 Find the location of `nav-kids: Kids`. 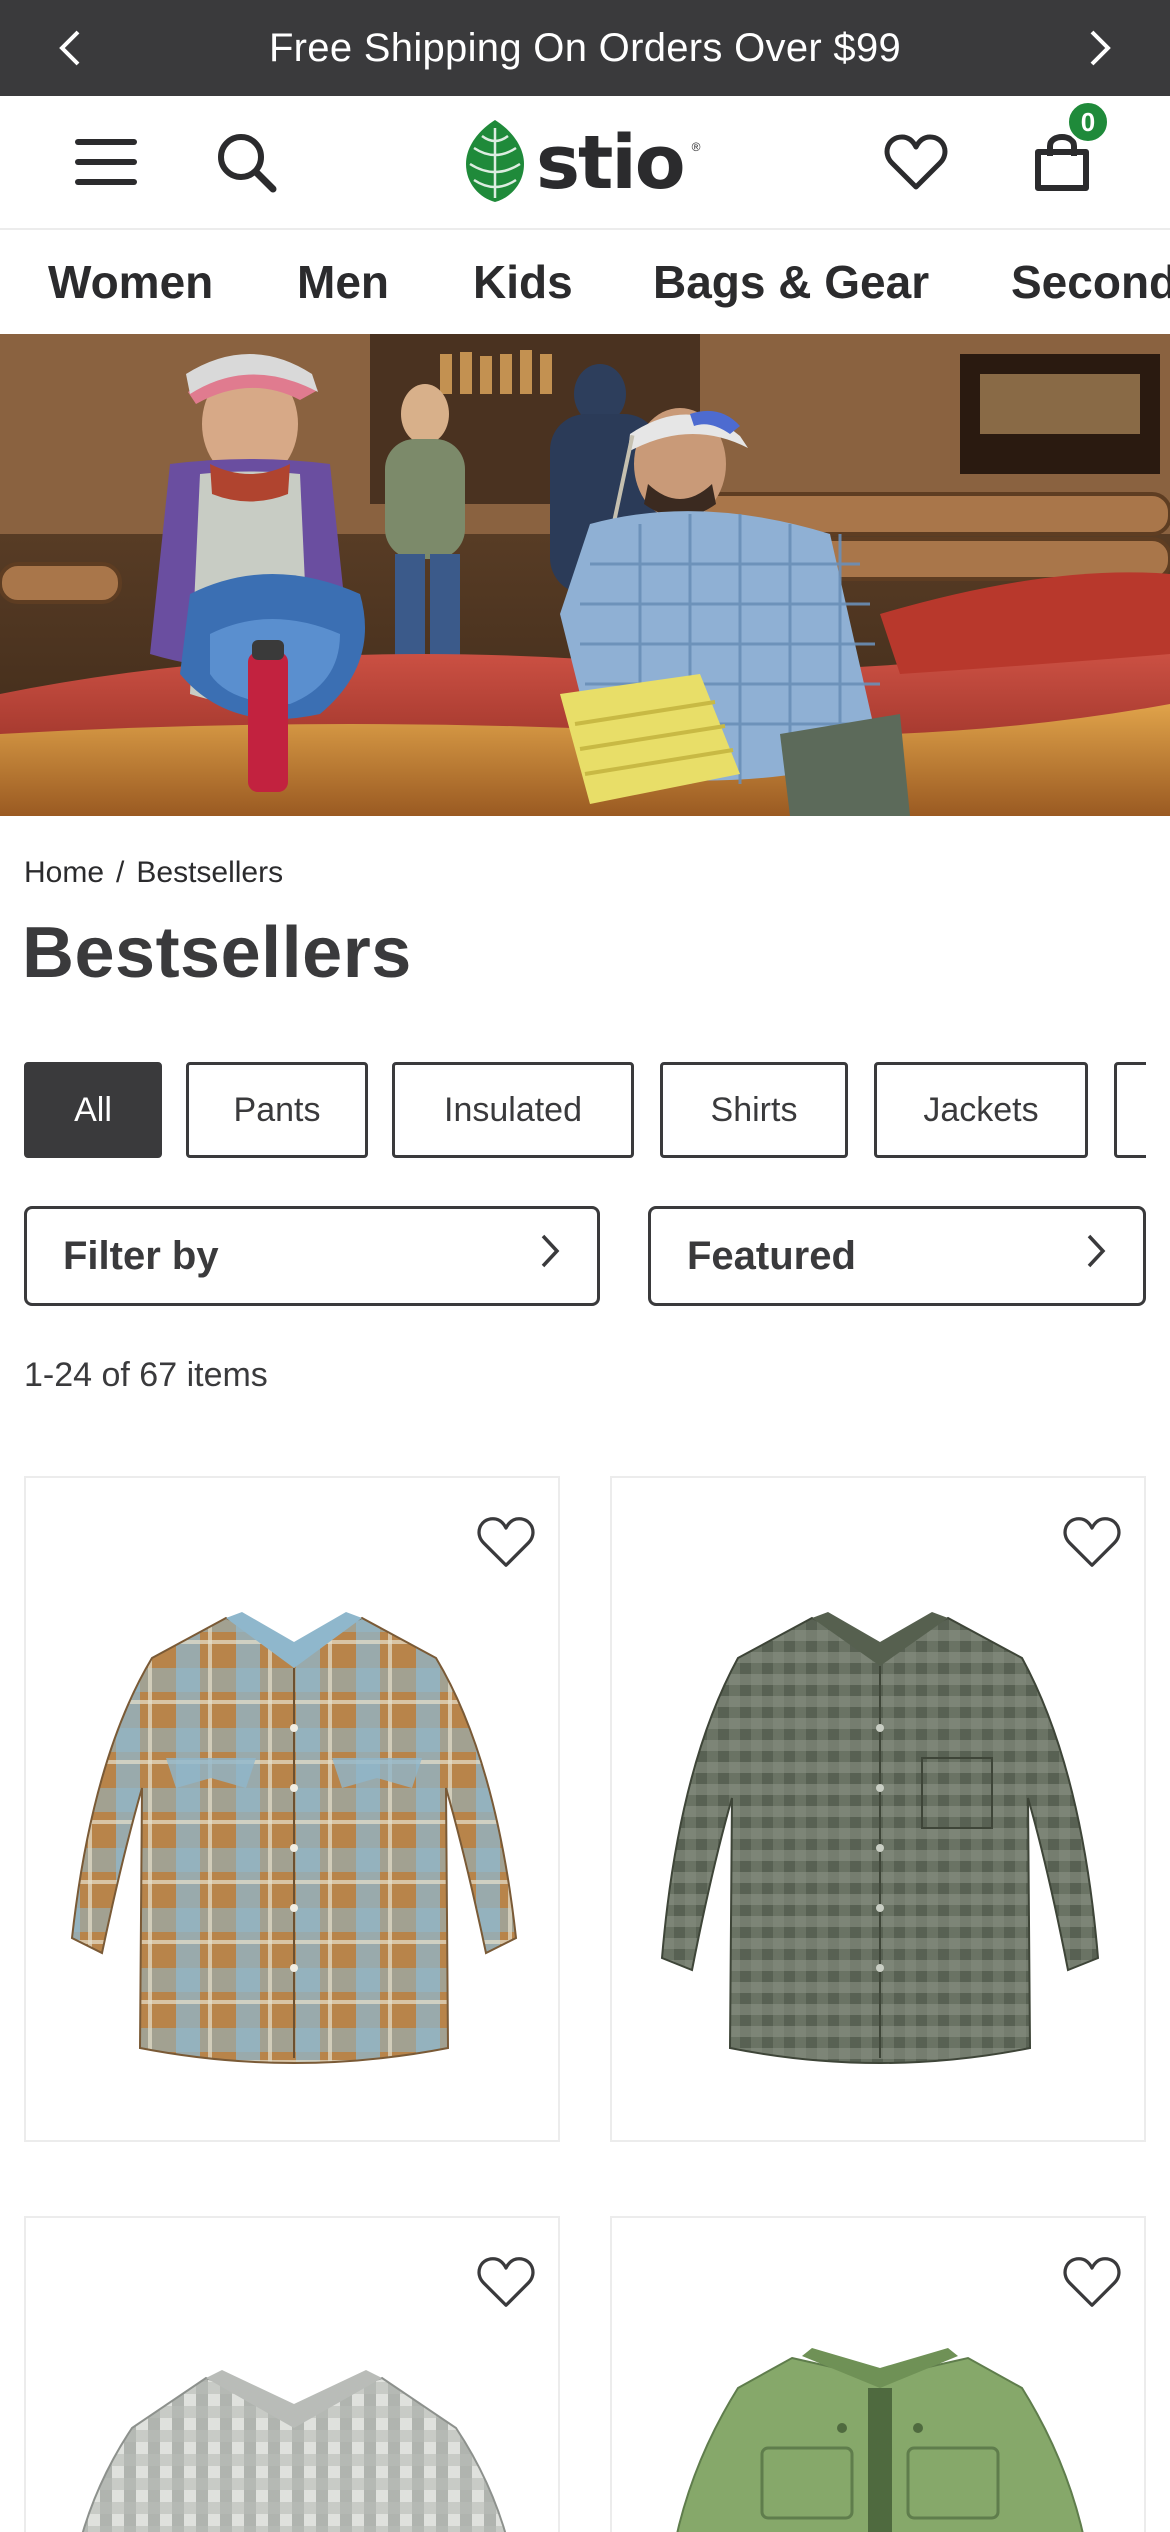

nav-kids: Kids is located at coordinates (523, 282).